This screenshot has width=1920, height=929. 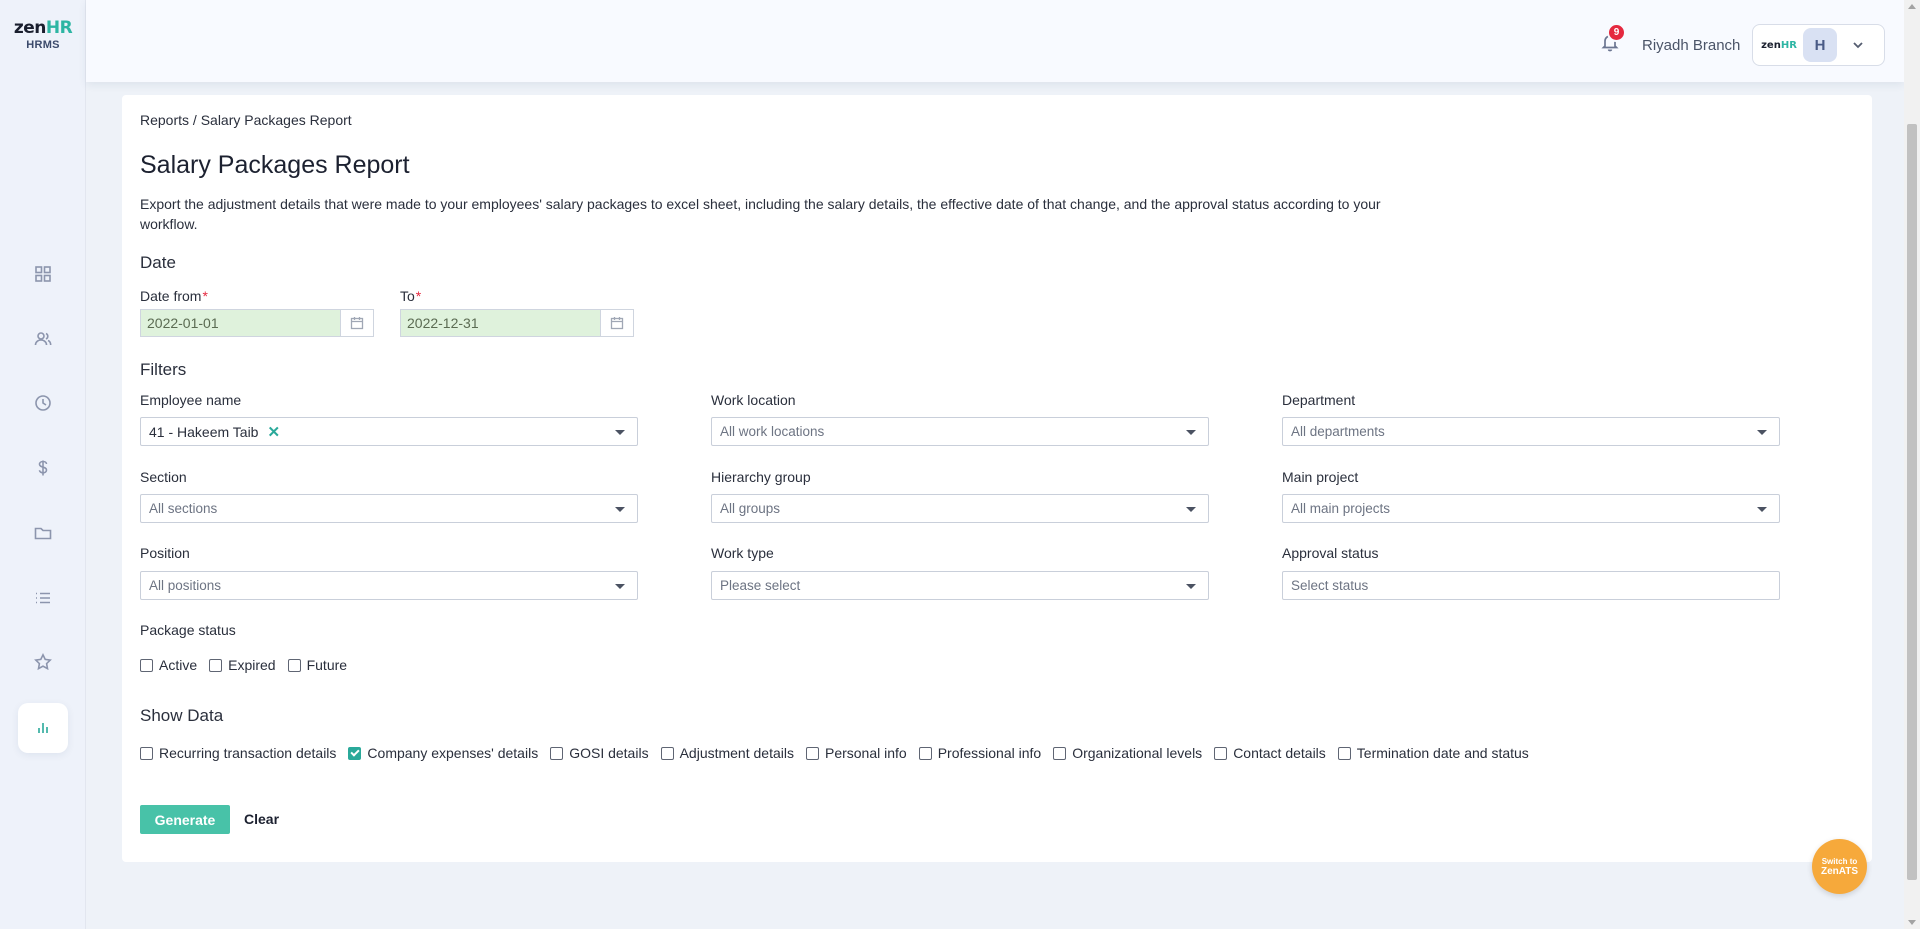 I want to click on remove-employee-icon: ✕, so click(x=273, y=432).